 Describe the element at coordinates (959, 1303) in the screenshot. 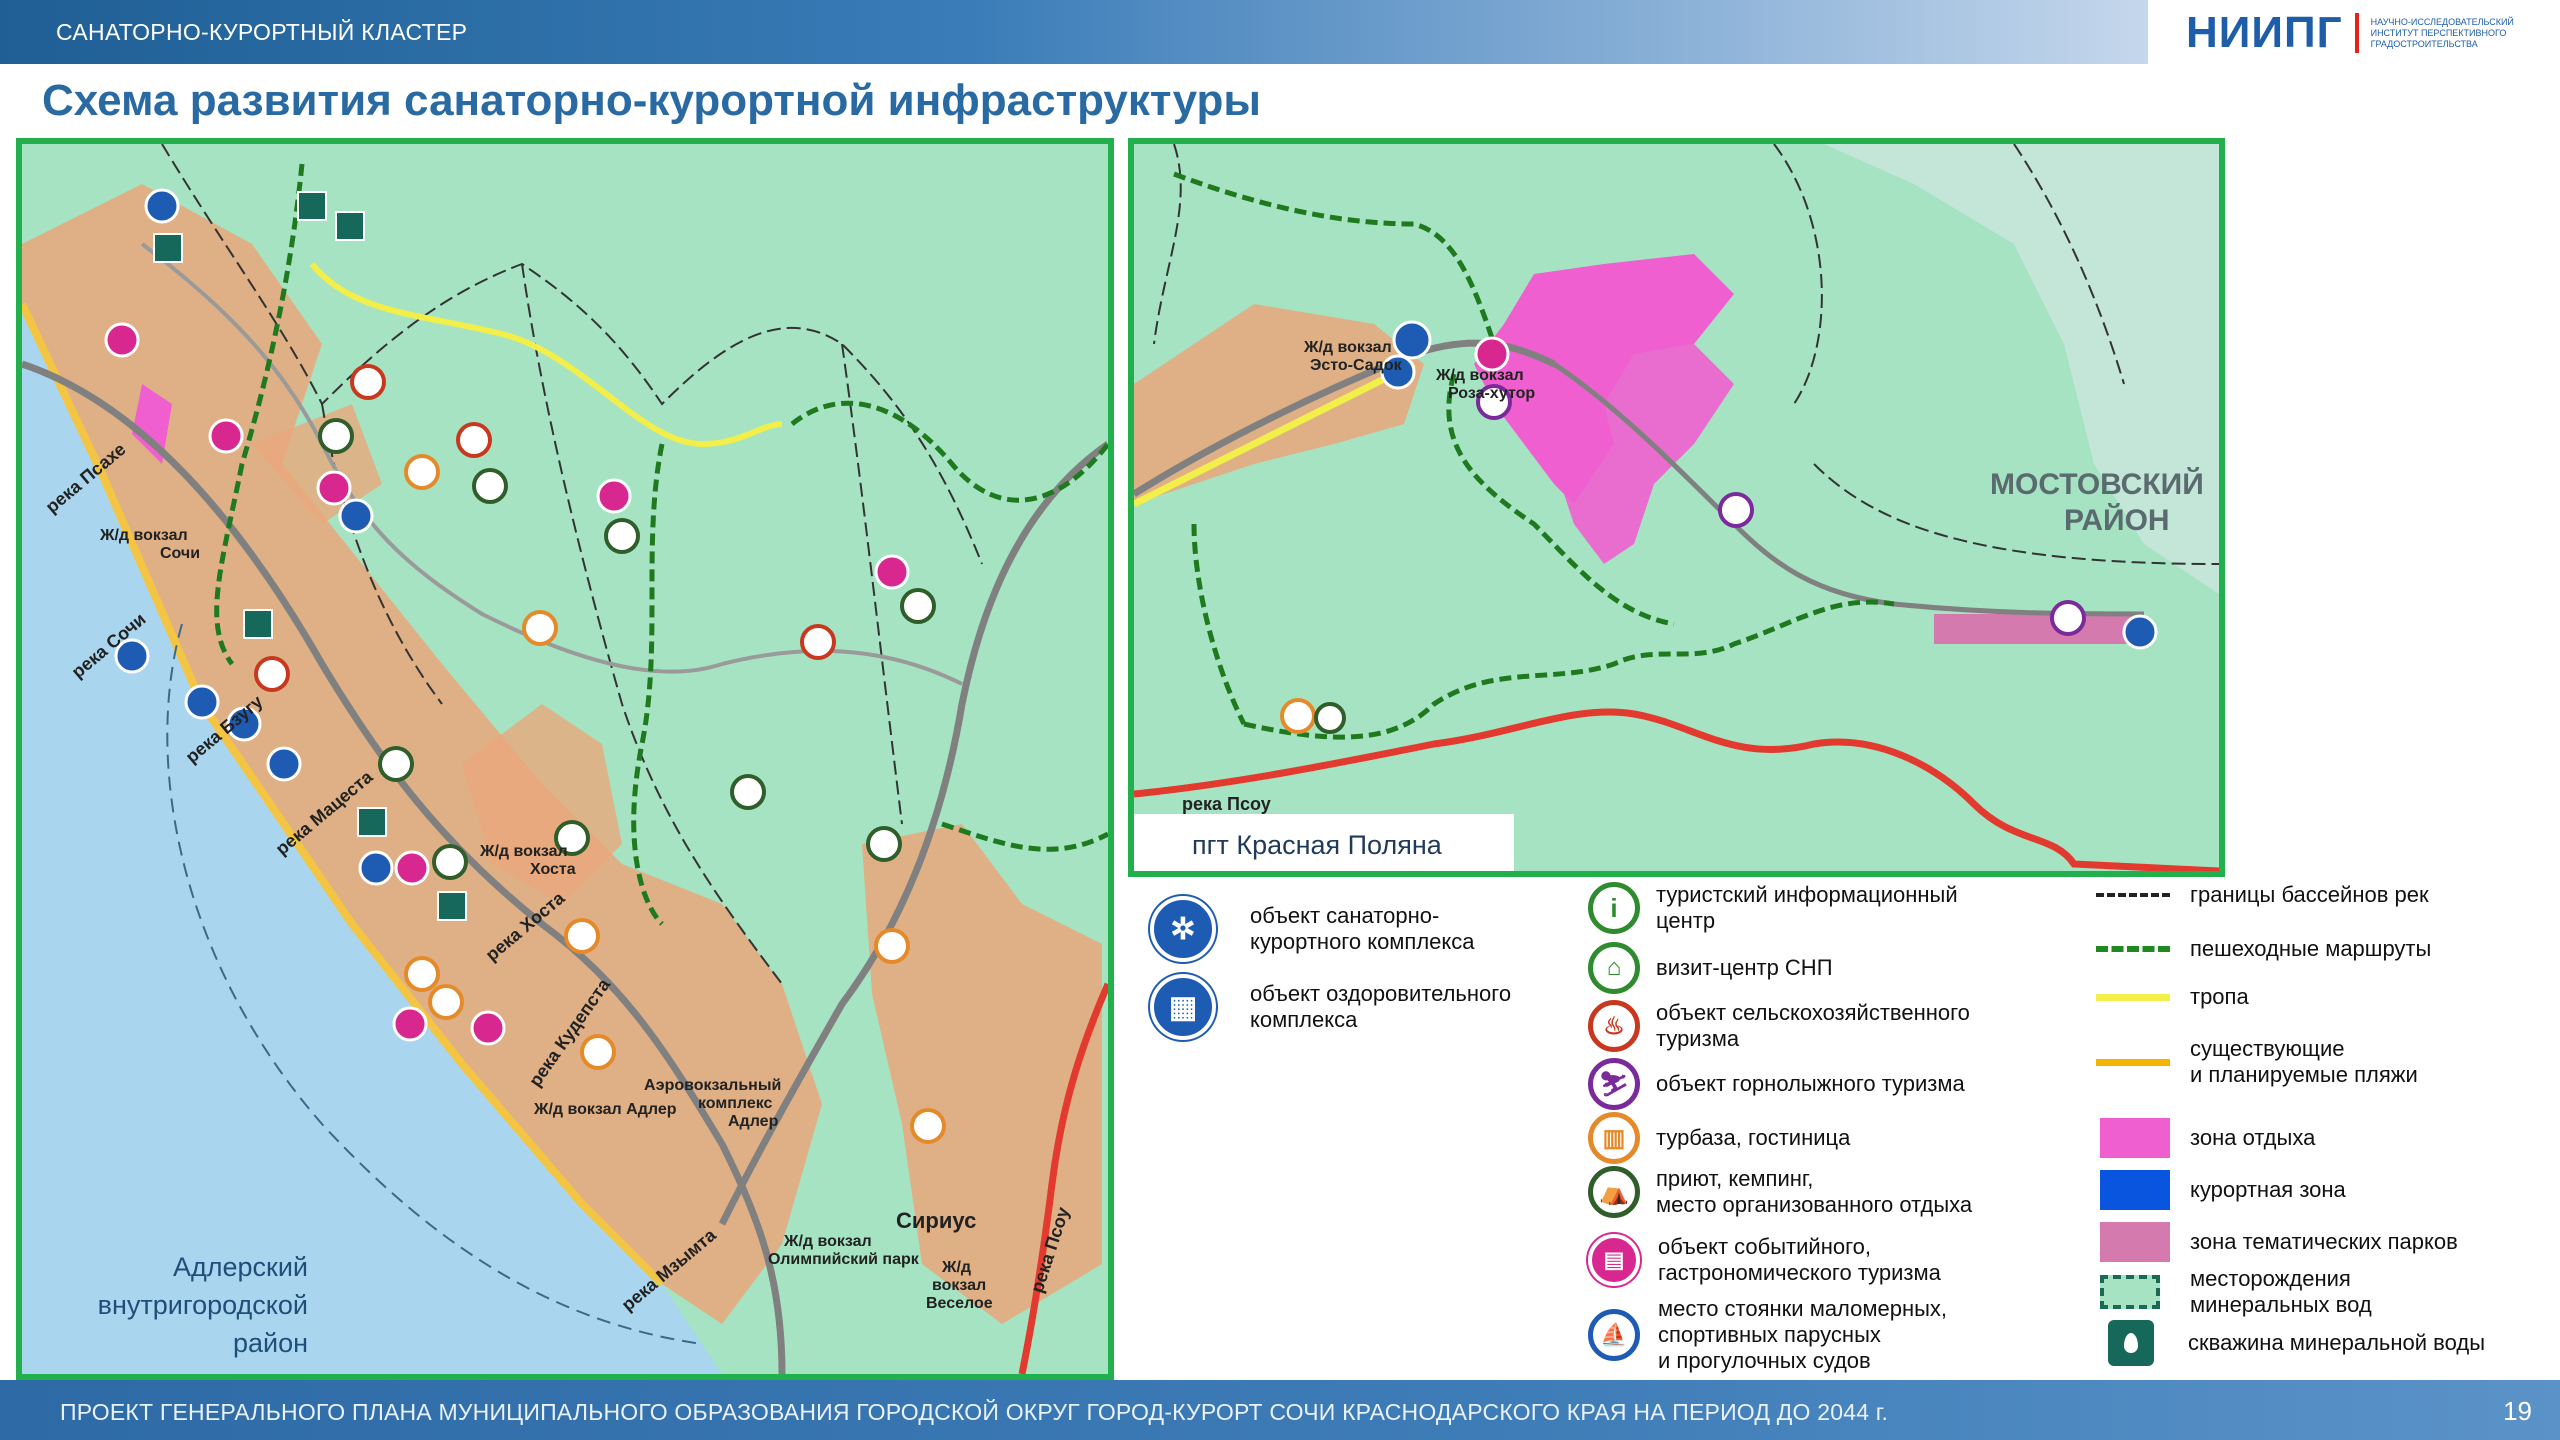

I see `station-label: Веселое` at that location.